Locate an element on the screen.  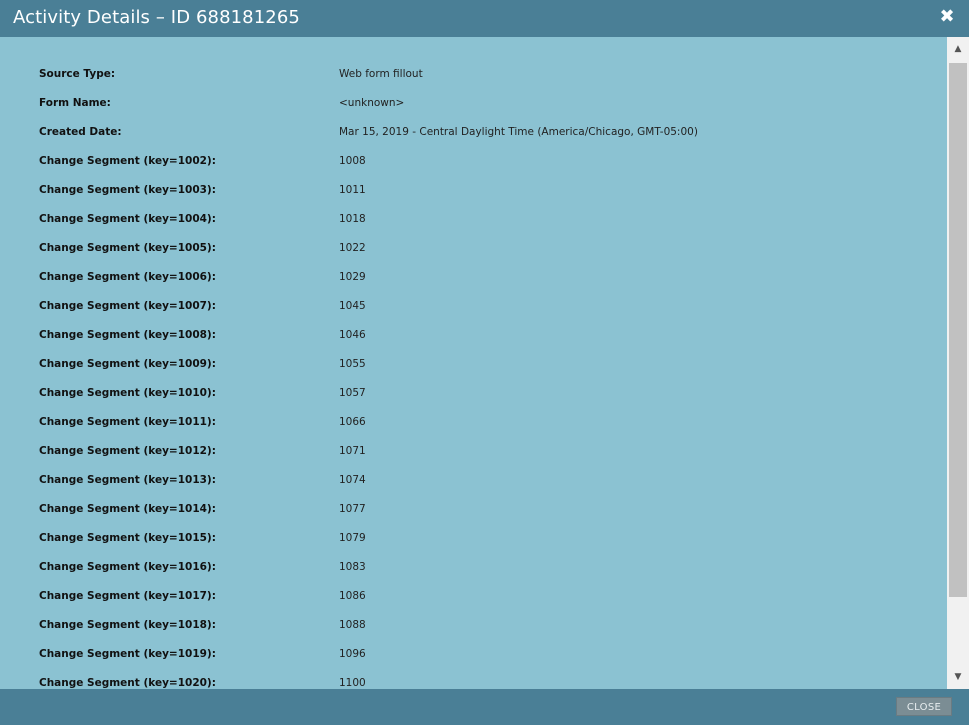
detail-value: 1066 is located at coordinates (352, 422).